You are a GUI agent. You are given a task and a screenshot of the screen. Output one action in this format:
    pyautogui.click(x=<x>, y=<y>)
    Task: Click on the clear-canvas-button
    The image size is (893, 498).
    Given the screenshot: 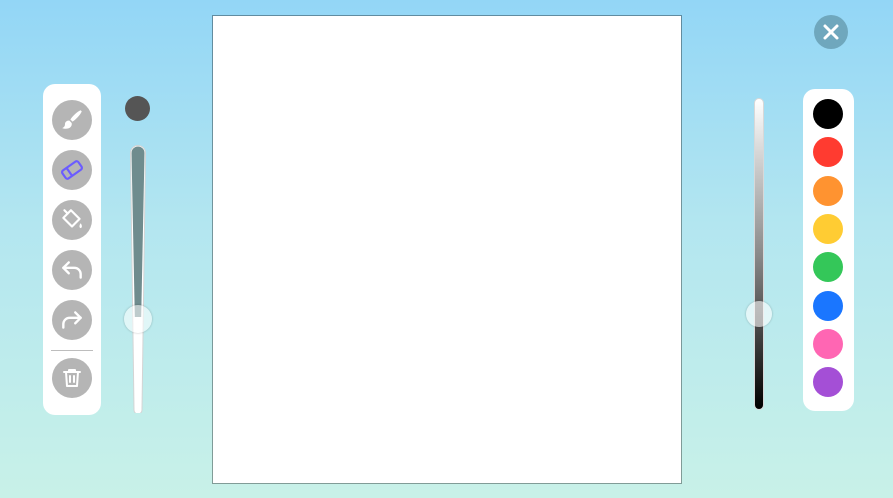 What is the action you would take?
    pyautogui.click(x=72, y=378)
    